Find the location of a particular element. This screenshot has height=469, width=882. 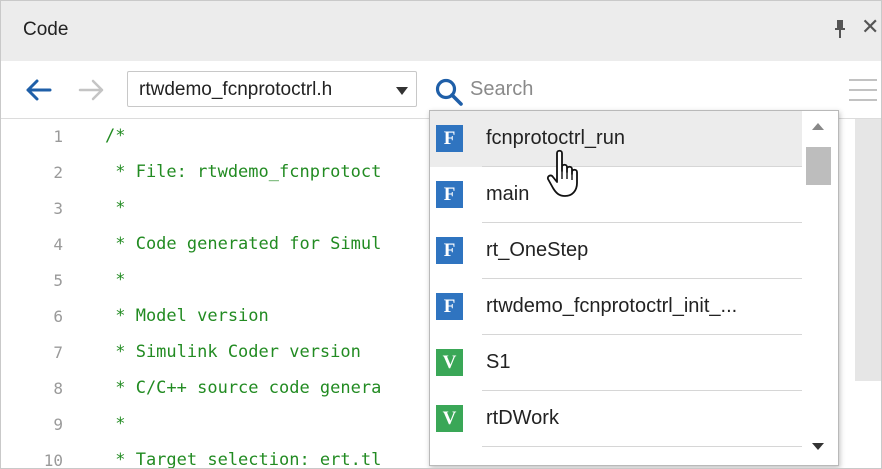

autocomplete-item: VrtDWork is located at coordinates (616, 419).